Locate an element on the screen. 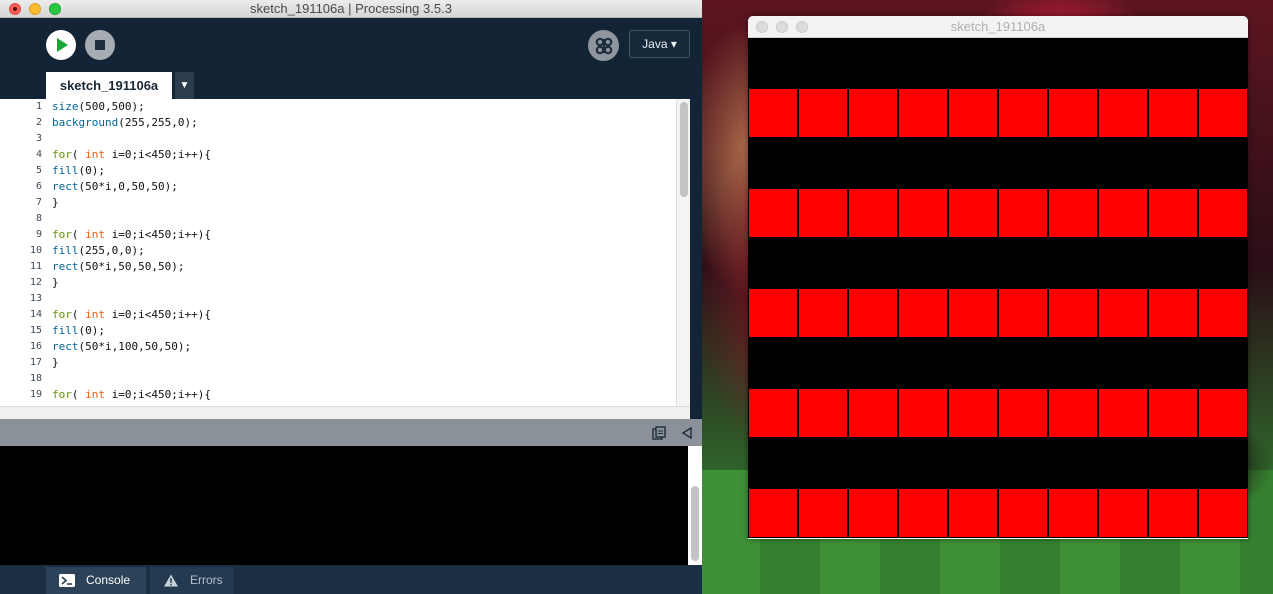  editor-vertical-scrollbar is located at coordinates (683, 252).